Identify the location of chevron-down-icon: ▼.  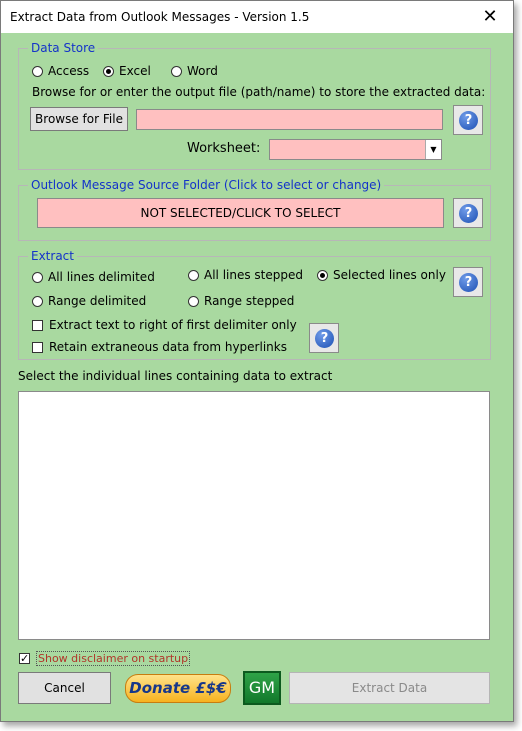
(433, 149).